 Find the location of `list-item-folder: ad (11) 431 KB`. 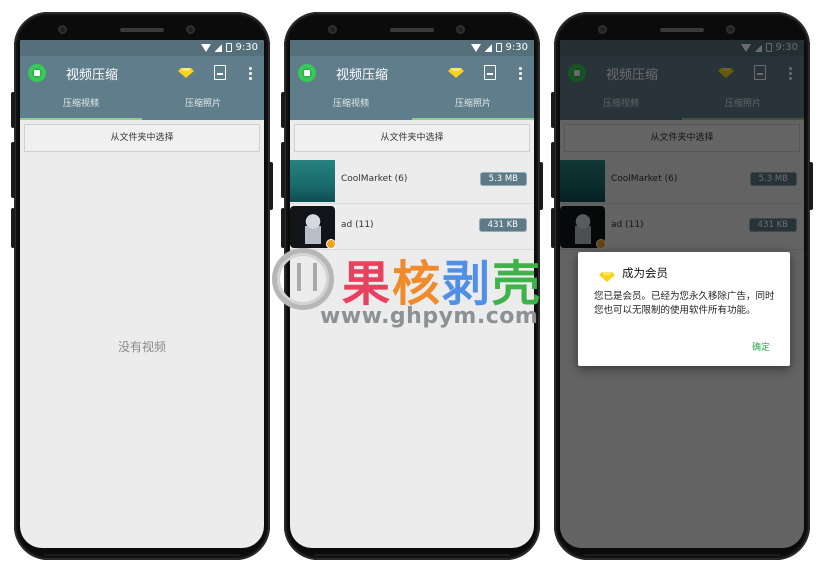

list-item-folder: ad (11) 431 KB is located at coordinates (412, 227).